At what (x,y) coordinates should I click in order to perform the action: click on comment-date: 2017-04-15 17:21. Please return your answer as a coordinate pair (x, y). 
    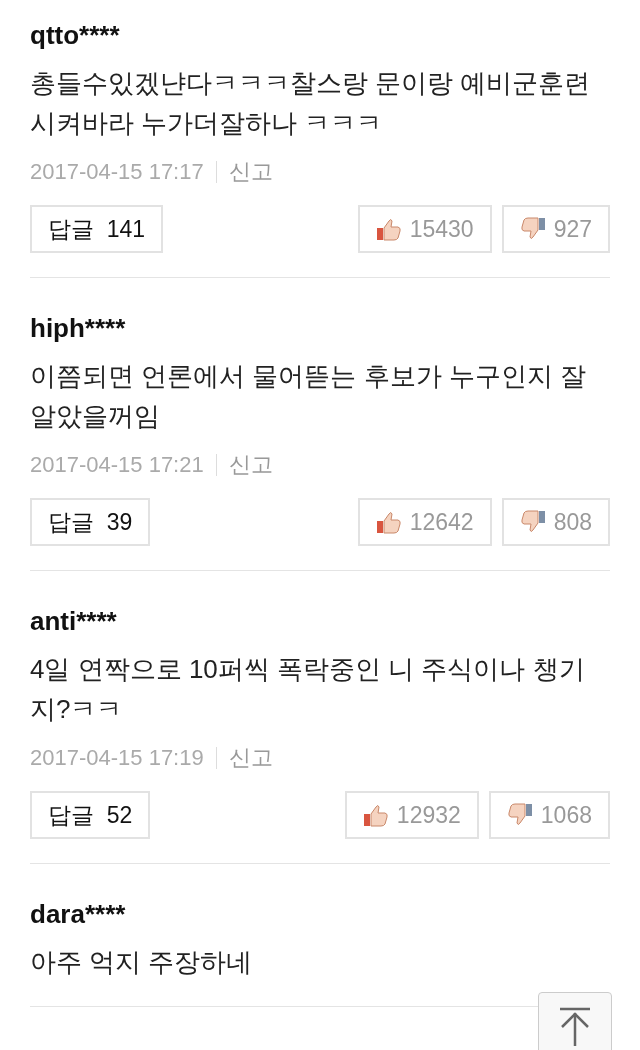
    Looking at the image, I should click on (117, 465).